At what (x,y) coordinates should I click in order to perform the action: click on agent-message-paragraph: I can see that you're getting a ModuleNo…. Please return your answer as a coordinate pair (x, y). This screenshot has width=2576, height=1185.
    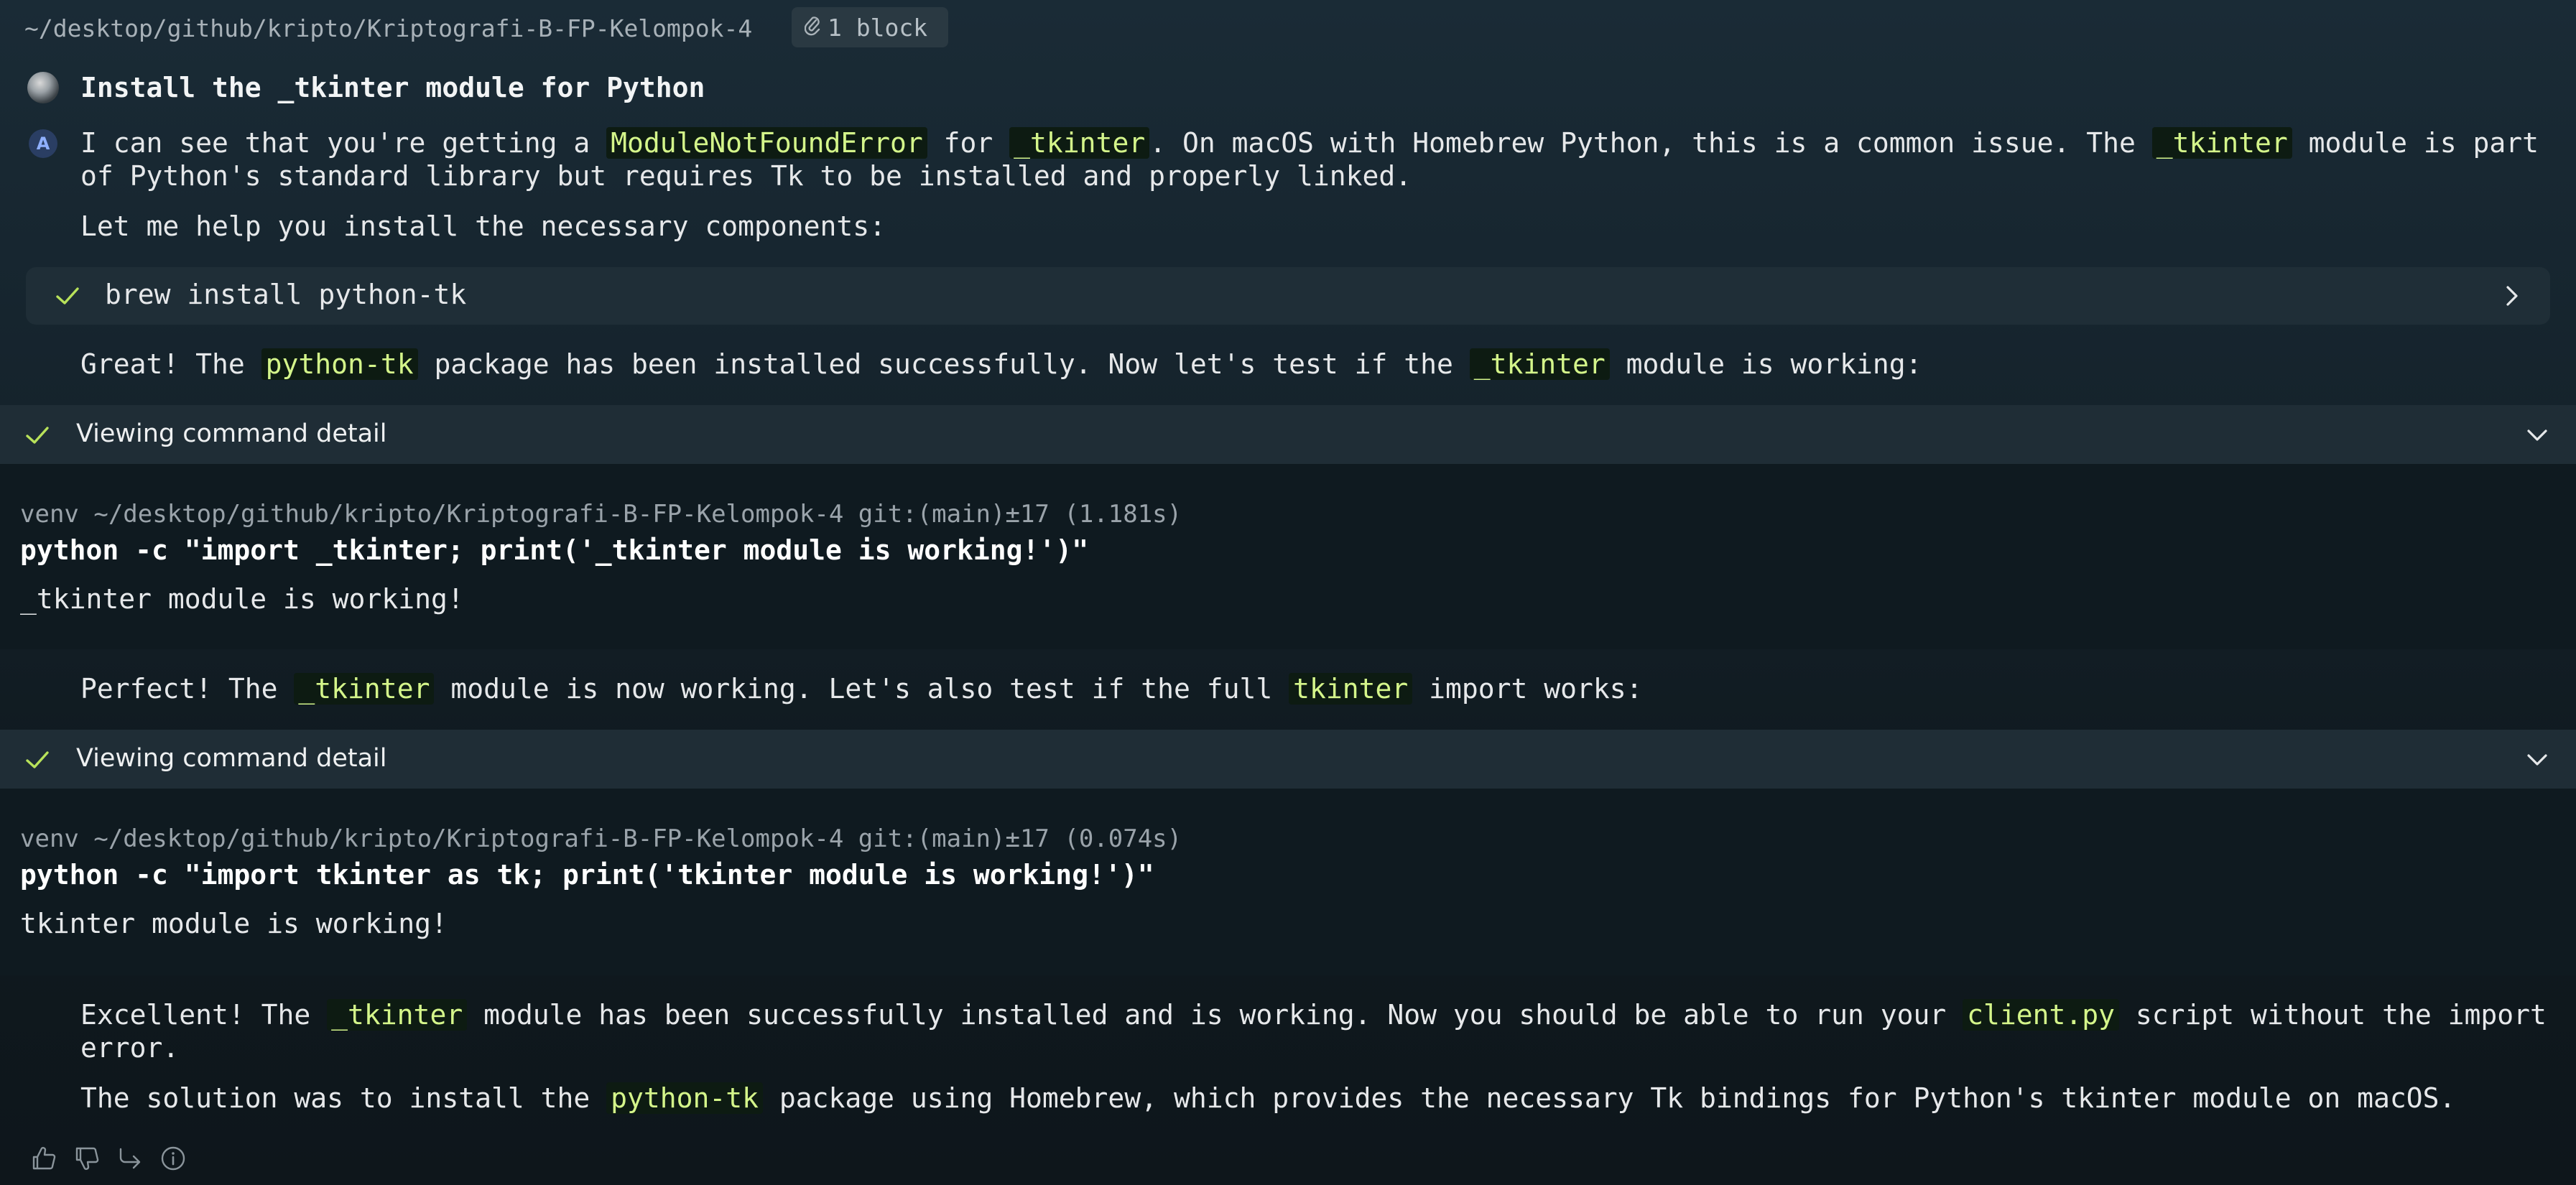
    Looking at the image, I should click on (1317, 159).